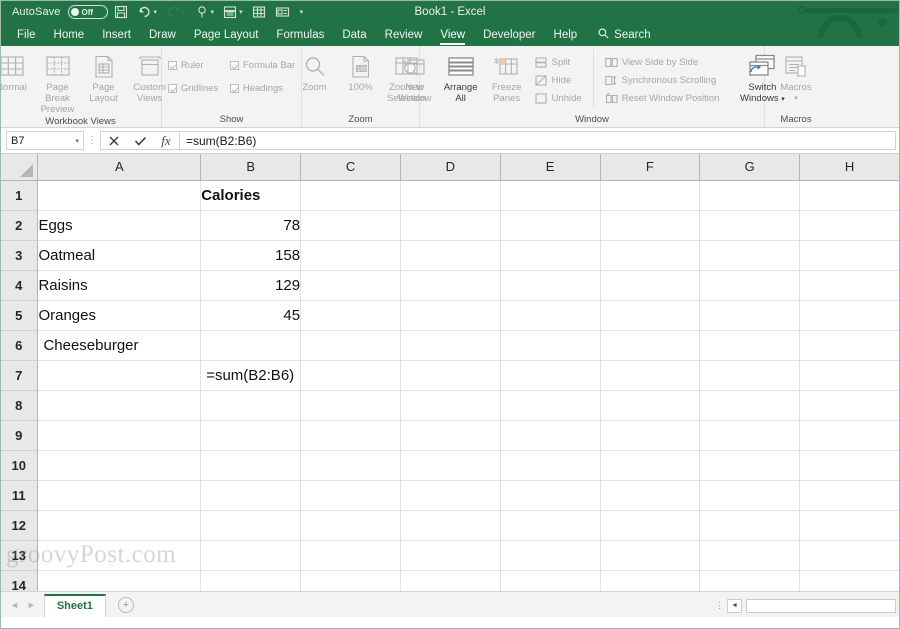 This screenshot has height=629, width=900. What do you see at coordinates (450, 555) in the screenshot?
I see `cell-D13` at bounding box center [450, 555].